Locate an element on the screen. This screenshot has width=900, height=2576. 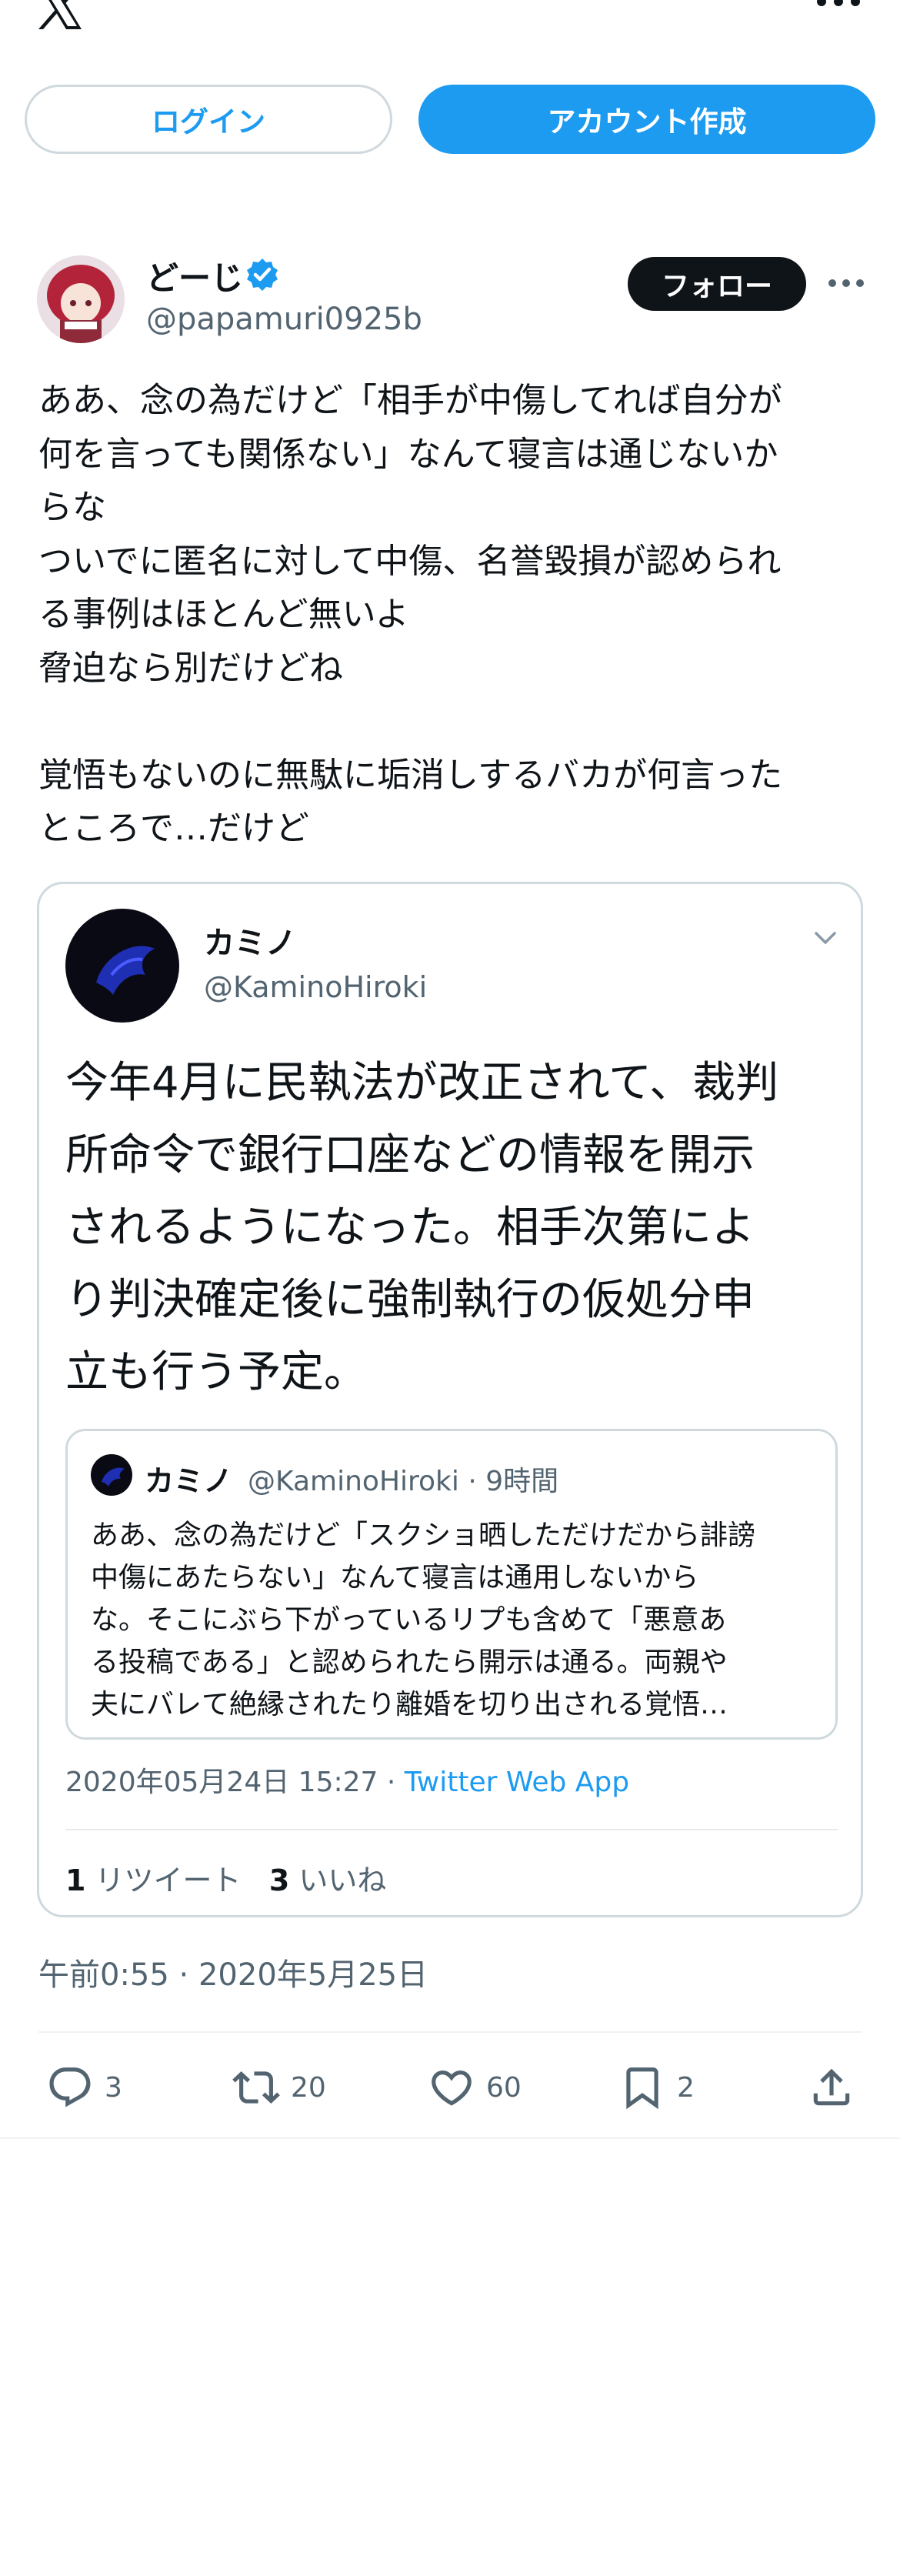
more-menu-icon is located at coordinates (838, 6).